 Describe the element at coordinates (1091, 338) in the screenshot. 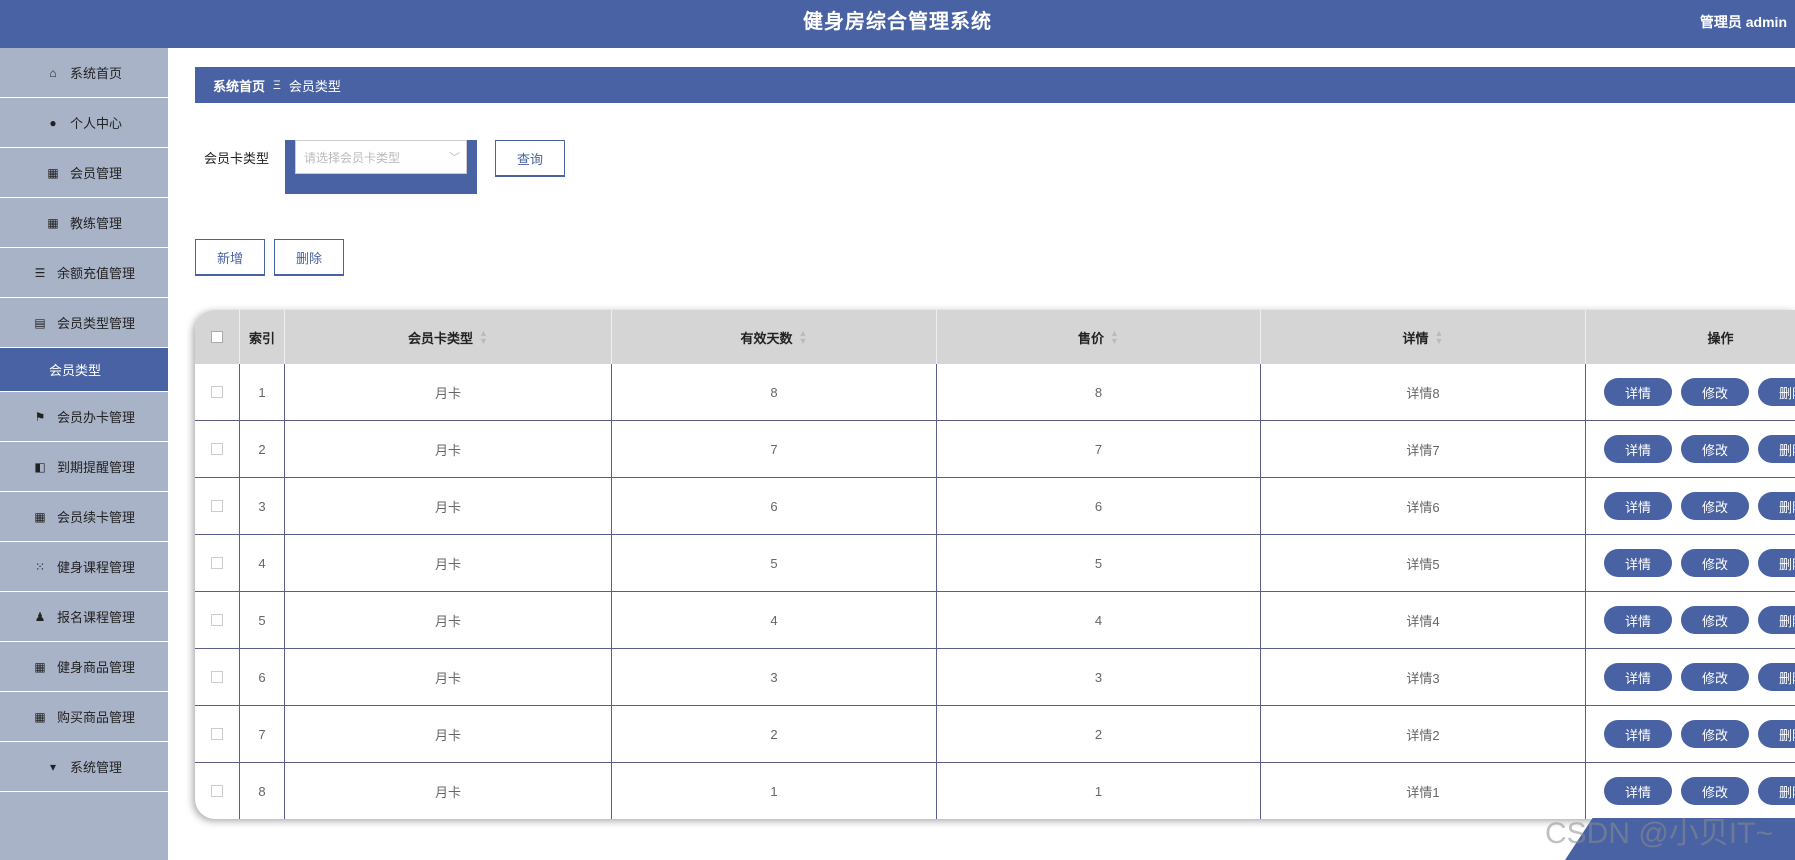

I see `header-price-label: 售价` at that location.